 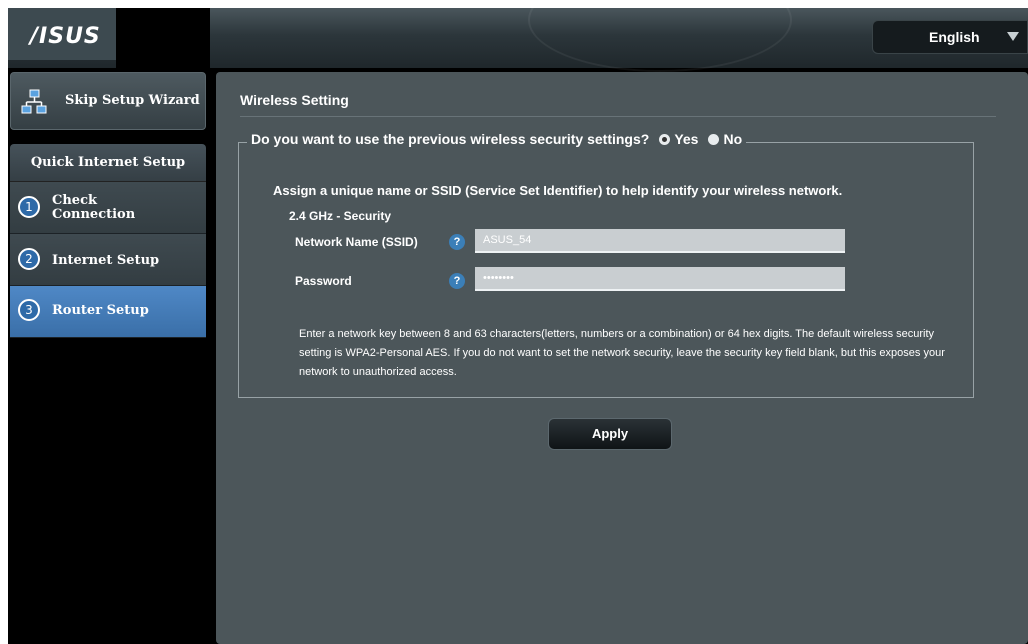 I want to click on step-internet-setup: 2 Internet Setup, so click(x=108, y=260).